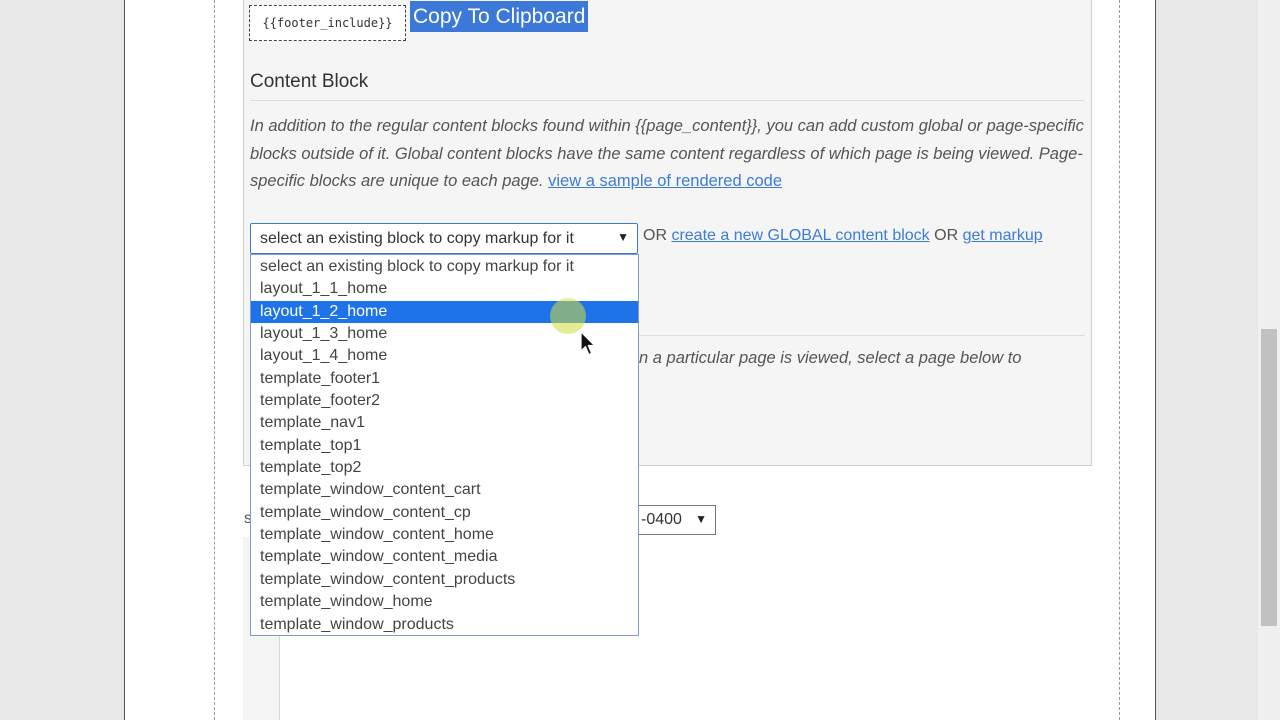 The image size is (1280, 720). Describe the element at coordinates (444, 468) in the screenshot. I see `dropdown-option: template_top2` at that location.